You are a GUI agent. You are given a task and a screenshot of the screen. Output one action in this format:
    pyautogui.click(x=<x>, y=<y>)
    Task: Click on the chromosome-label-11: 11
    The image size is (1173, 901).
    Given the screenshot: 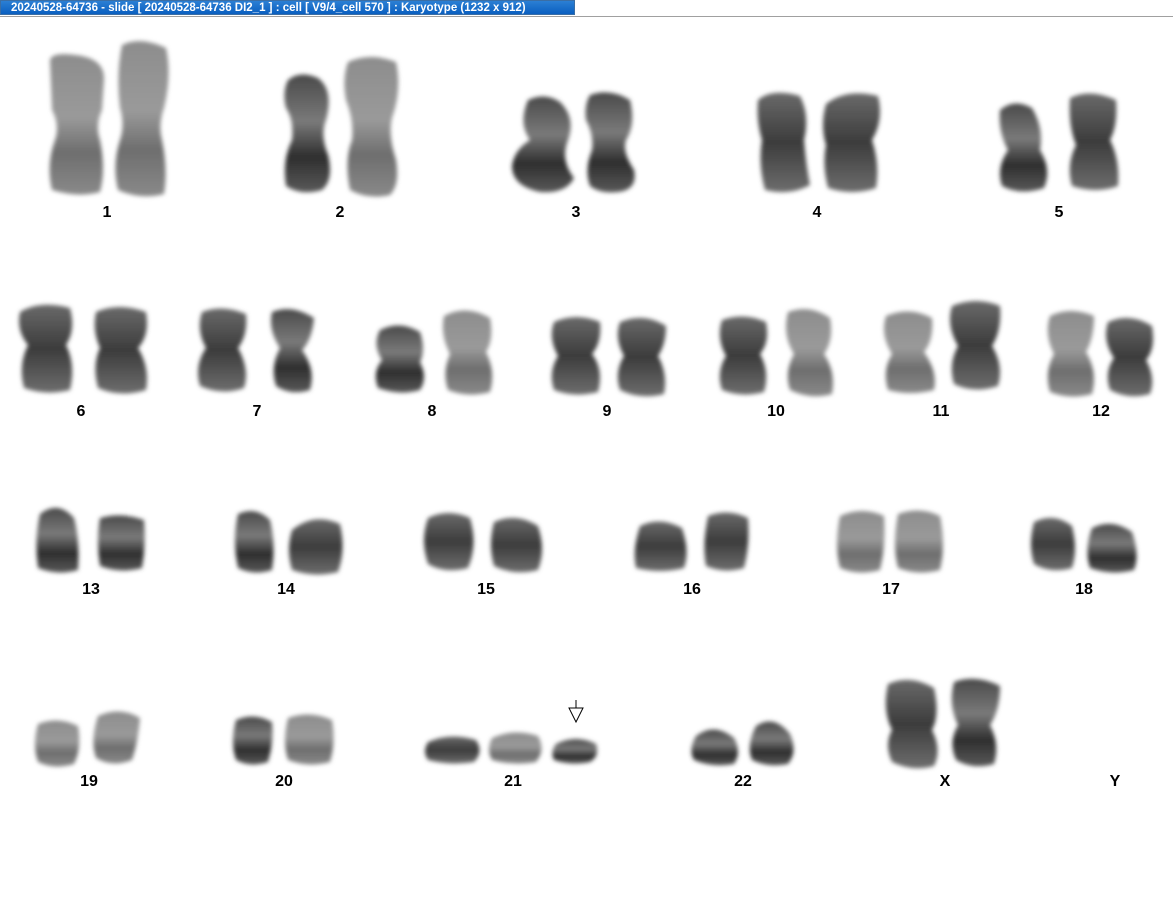 What is the action you would take?
    pyautogui.click(x=941, y=411)
    